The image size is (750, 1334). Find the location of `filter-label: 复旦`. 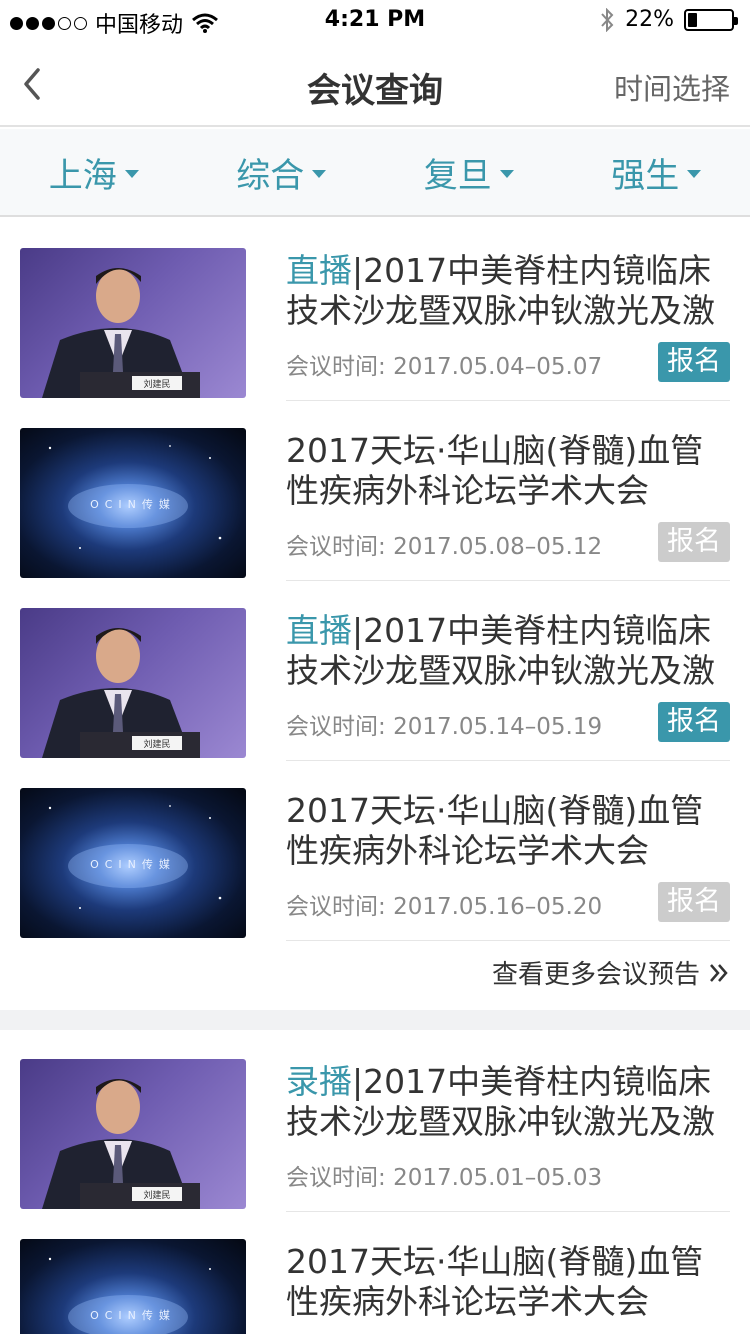

filter-label: 复旦 is located at coordinates (457, 175).